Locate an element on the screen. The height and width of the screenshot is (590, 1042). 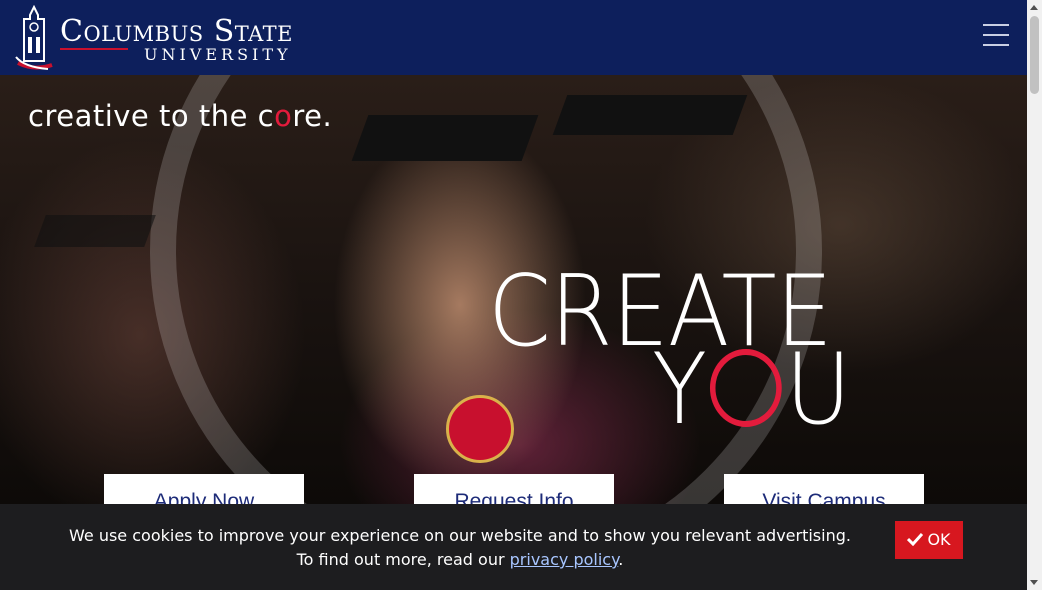
headline-you: YU is located at coordinates (751, 390).